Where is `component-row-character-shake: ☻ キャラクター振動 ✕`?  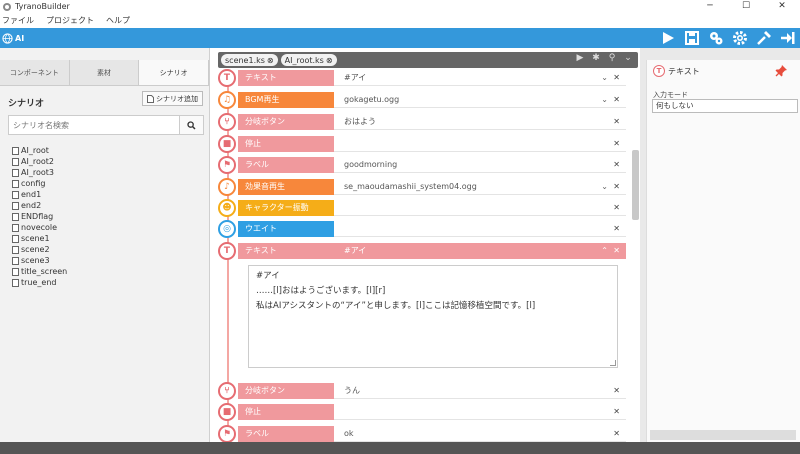
component-row-character-shake: ☻ キャラクター振動 ✕ is located at coordinates (422, 208).